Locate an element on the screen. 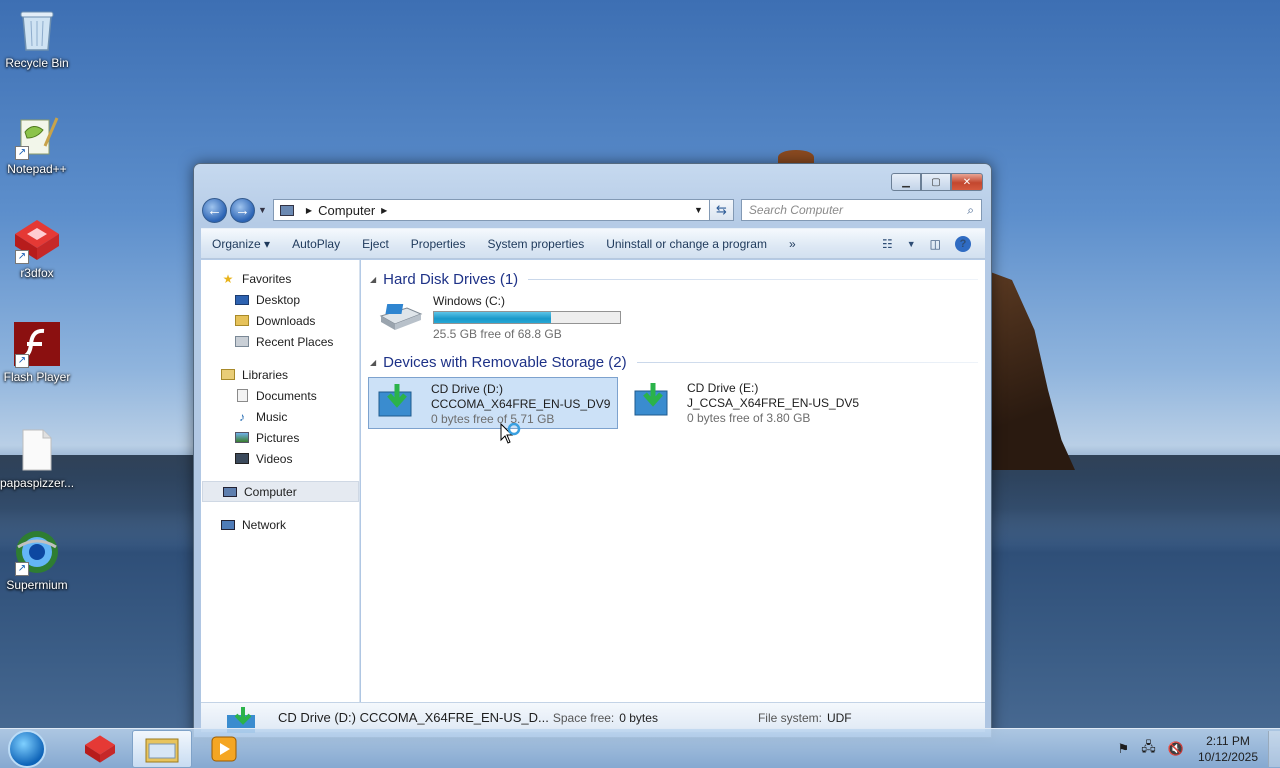 The image size is (1280, 768). maximize-button: ▢ is located at coordinates (936, 182).